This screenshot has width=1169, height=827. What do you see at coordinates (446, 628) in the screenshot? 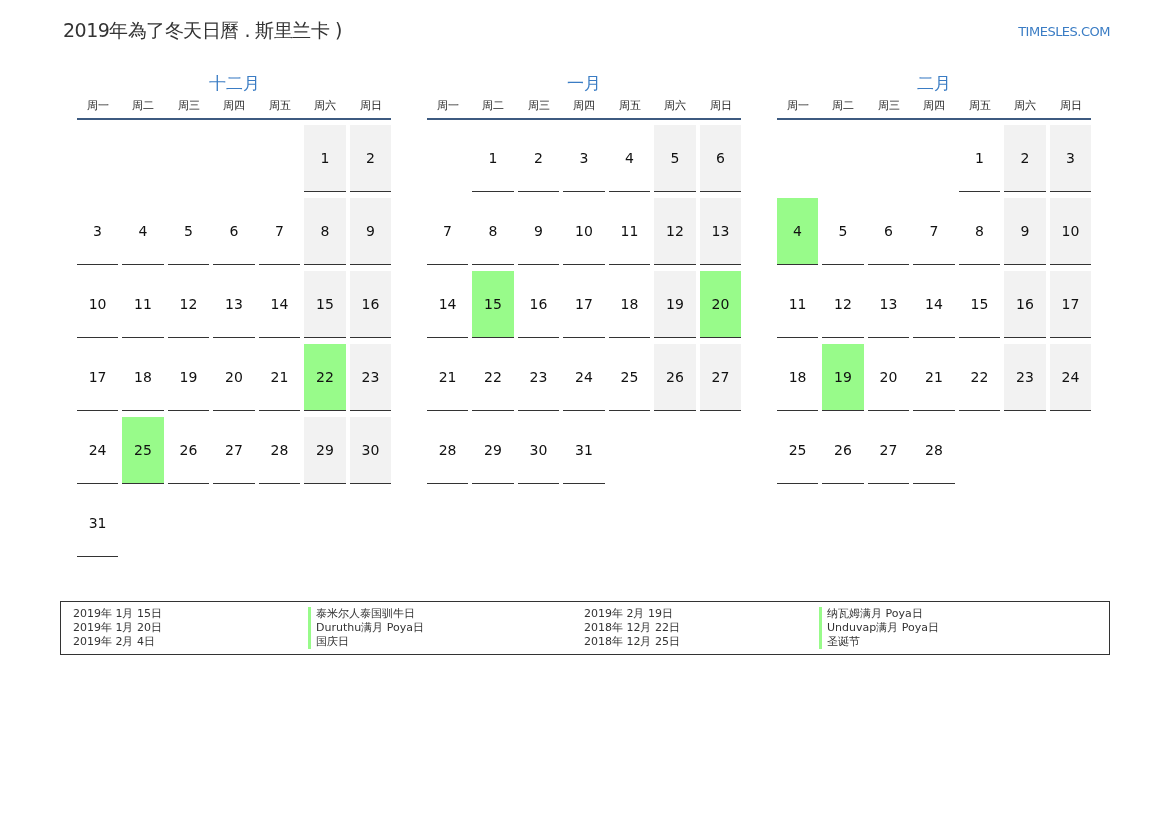
I see `holiday-name: Duruthu满月 Poya日` at bounding box center [446, 628].